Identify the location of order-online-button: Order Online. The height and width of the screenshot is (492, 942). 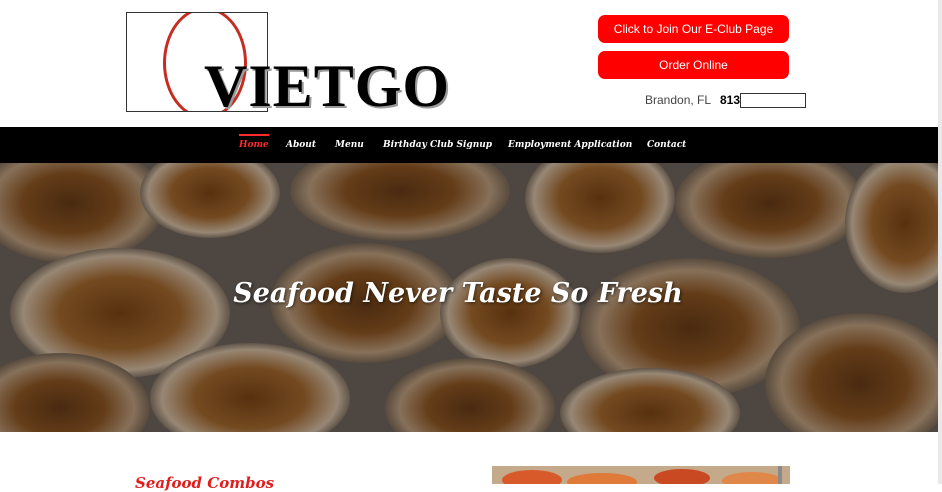
(693, 65).